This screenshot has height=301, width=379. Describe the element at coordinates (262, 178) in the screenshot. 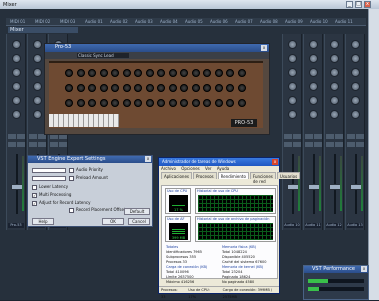

I see `tab-funciones-de-red: Funciones de red` at that location.